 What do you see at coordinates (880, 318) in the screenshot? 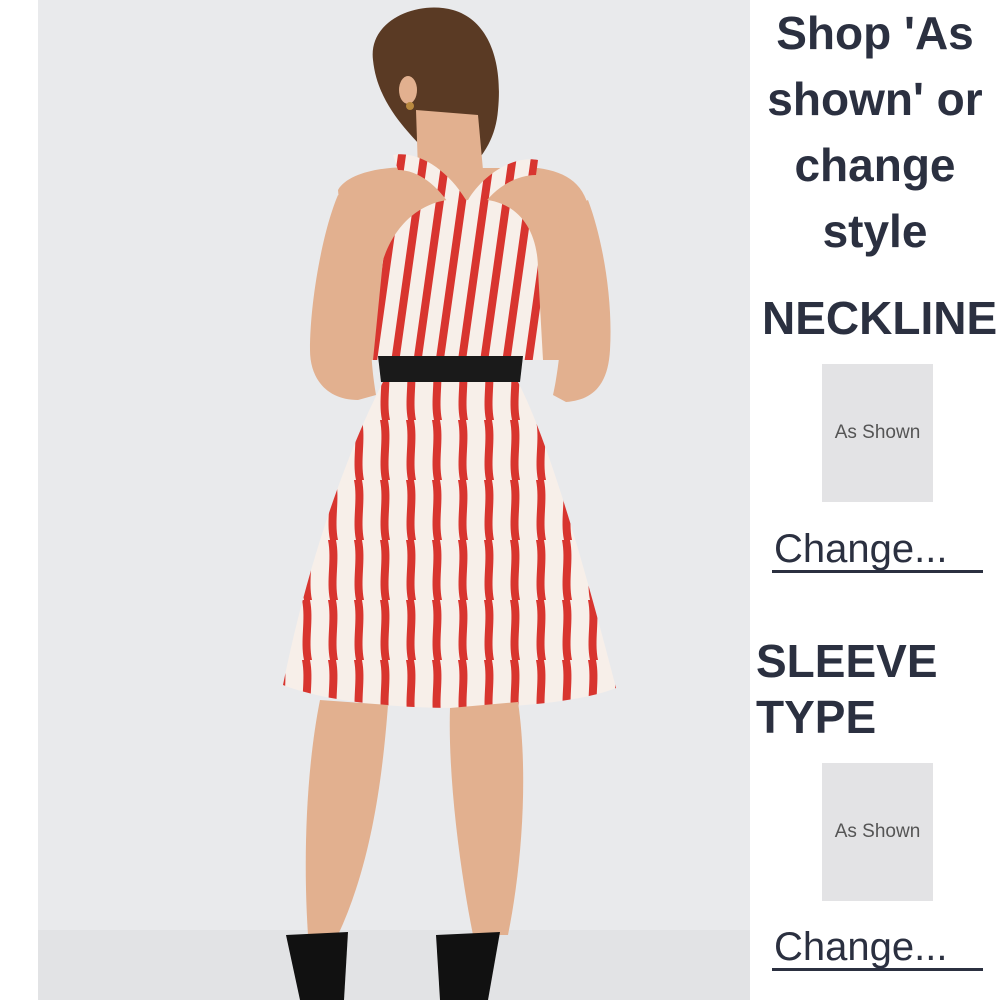
I see `neckline-title: NECKLINE` at bounding box center [880, 318].